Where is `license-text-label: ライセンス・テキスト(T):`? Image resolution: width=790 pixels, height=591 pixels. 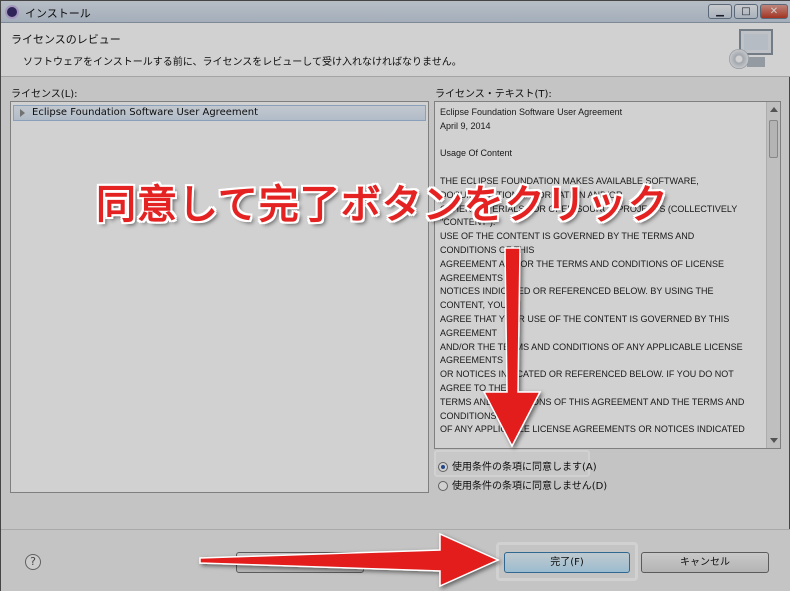
license-text-label: ライセンス・テキスト(T): is located at coordinates (493, 94).